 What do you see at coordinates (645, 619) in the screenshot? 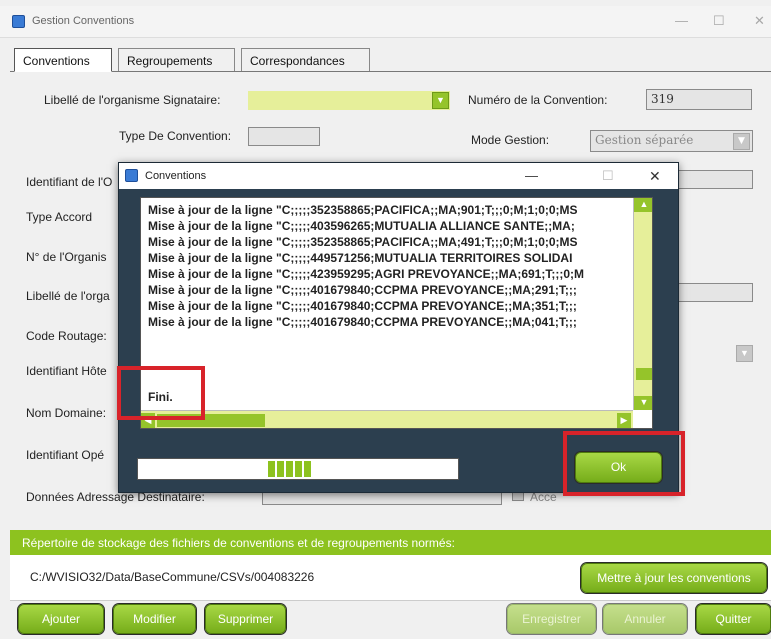
I see `annuler-button: Annuler` at bounding box center [645, 619].